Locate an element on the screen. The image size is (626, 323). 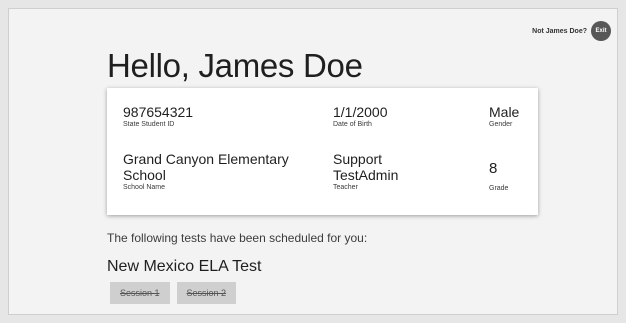
dob-label: Date of Birth is located at coordinates (352, 124).